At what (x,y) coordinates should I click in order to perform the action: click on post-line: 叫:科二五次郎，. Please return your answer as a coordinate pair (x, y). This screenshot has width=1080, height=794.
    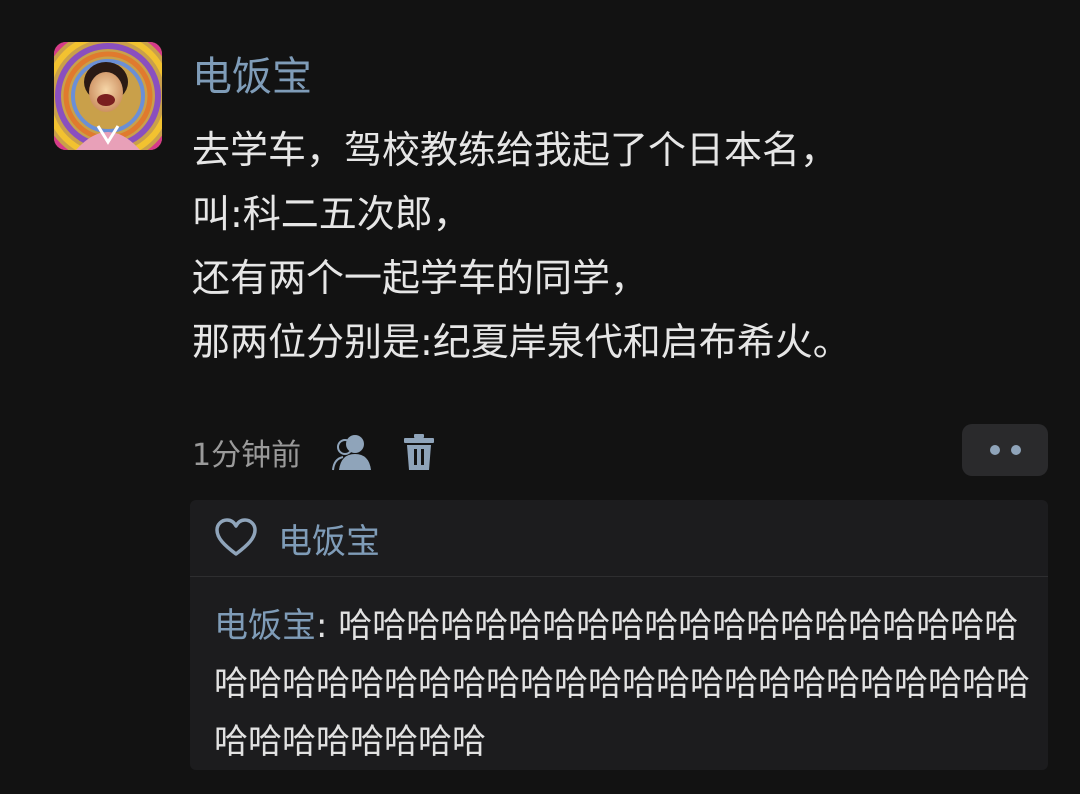
    Looking at the image, I should click on (331, 214).